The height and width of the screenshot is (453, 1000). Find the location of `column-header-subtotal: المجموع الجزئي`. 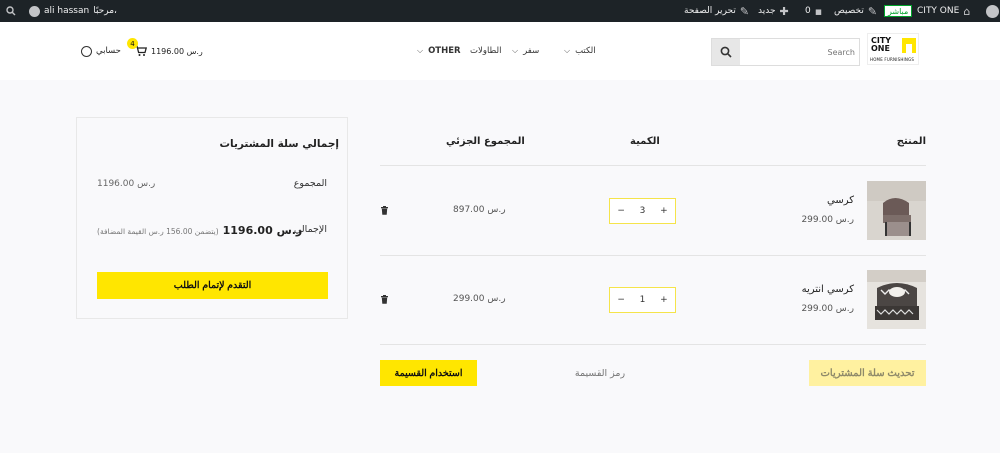

column-header-subtotal: المجموع الجزئي is located at coordinates (485, 141).